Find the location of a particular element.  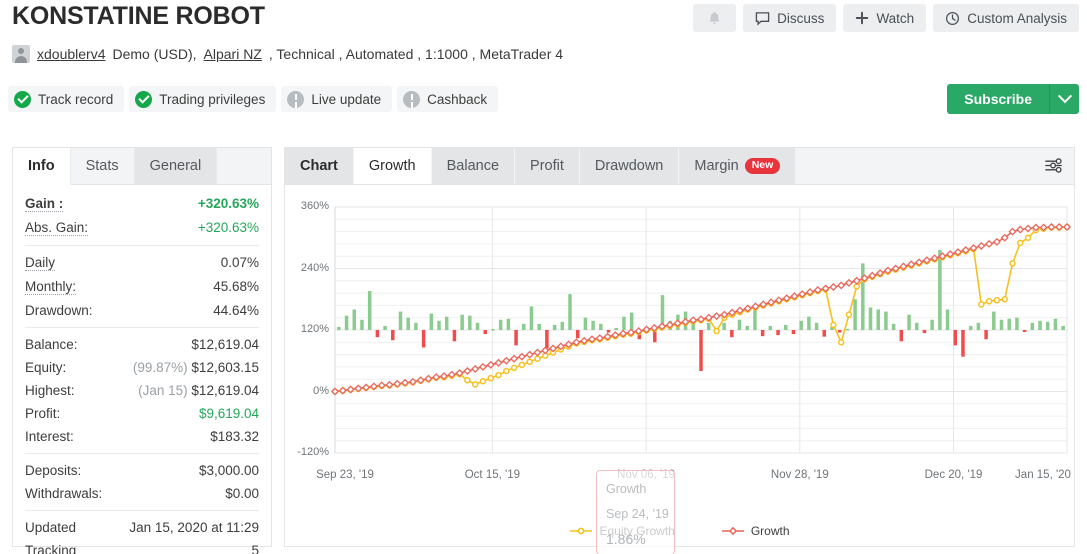

stat-row-interest: Interest: $183.32 is located at coordinates (142, 436).